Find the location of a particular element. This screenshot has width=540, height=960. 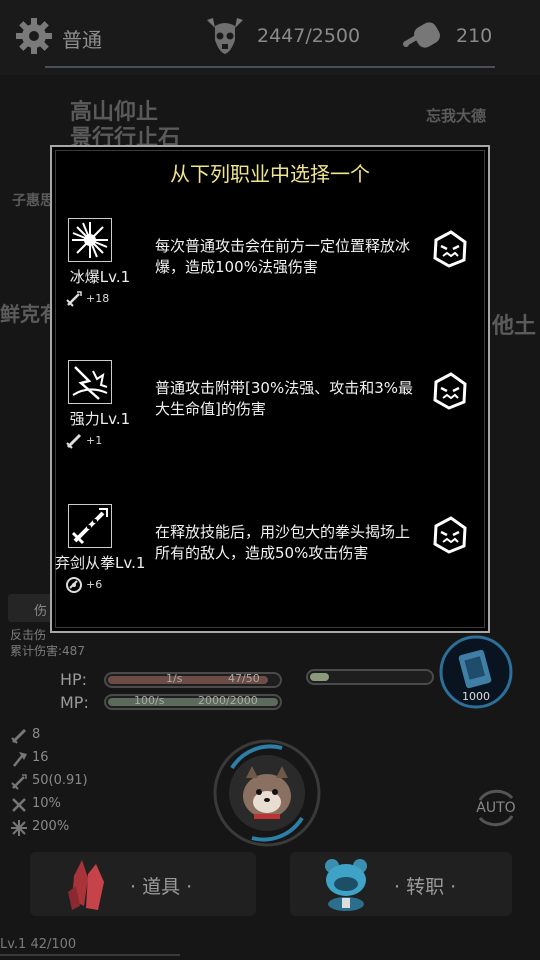

exp-bar is located at coordinates (370, 677).